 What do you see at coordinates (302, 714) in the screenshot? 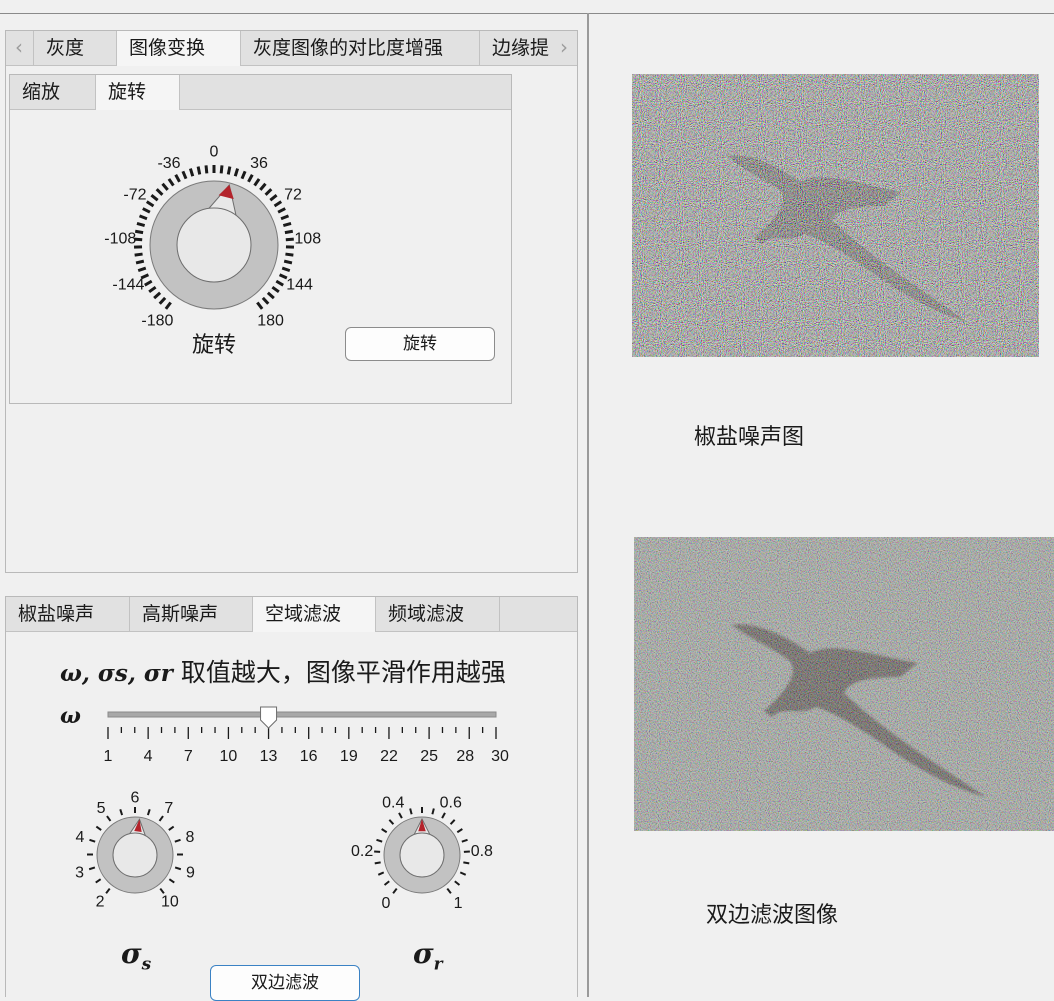
I see `omega-slider-track` at bounding box center [302, 714].